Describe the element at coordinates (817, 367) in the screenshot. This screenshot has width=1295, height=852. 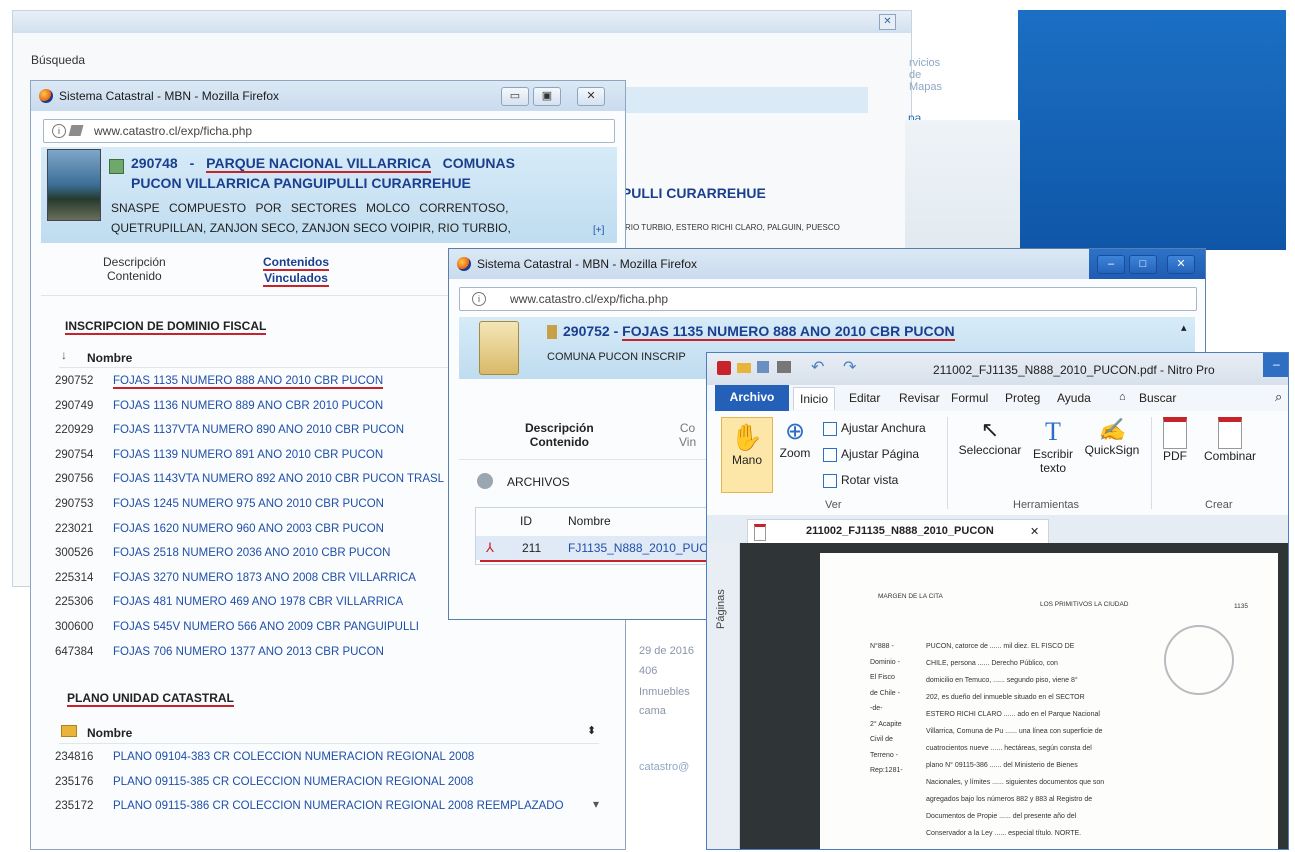
I see `undo-icon: ↶` at that location.